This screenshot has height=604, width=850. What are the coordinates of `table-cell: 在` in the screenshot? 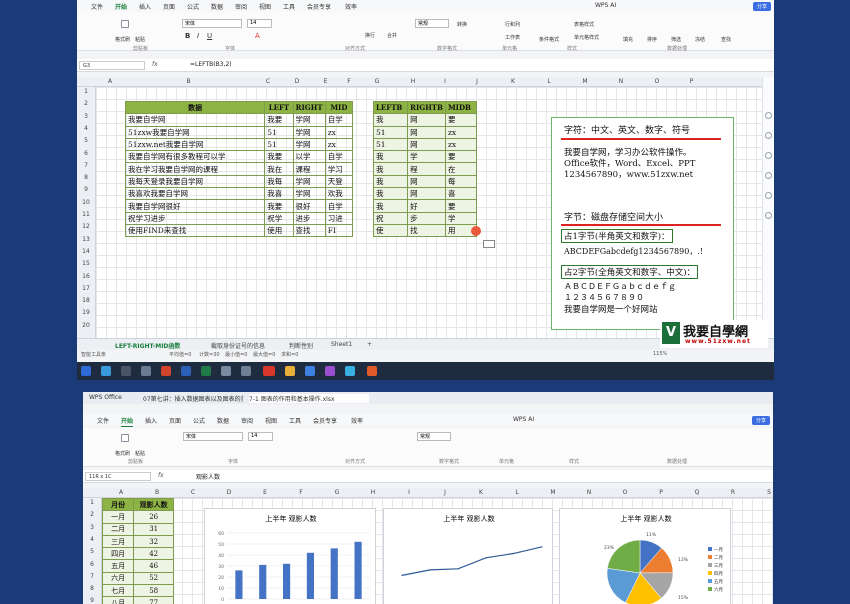 It's located at (461, 169).